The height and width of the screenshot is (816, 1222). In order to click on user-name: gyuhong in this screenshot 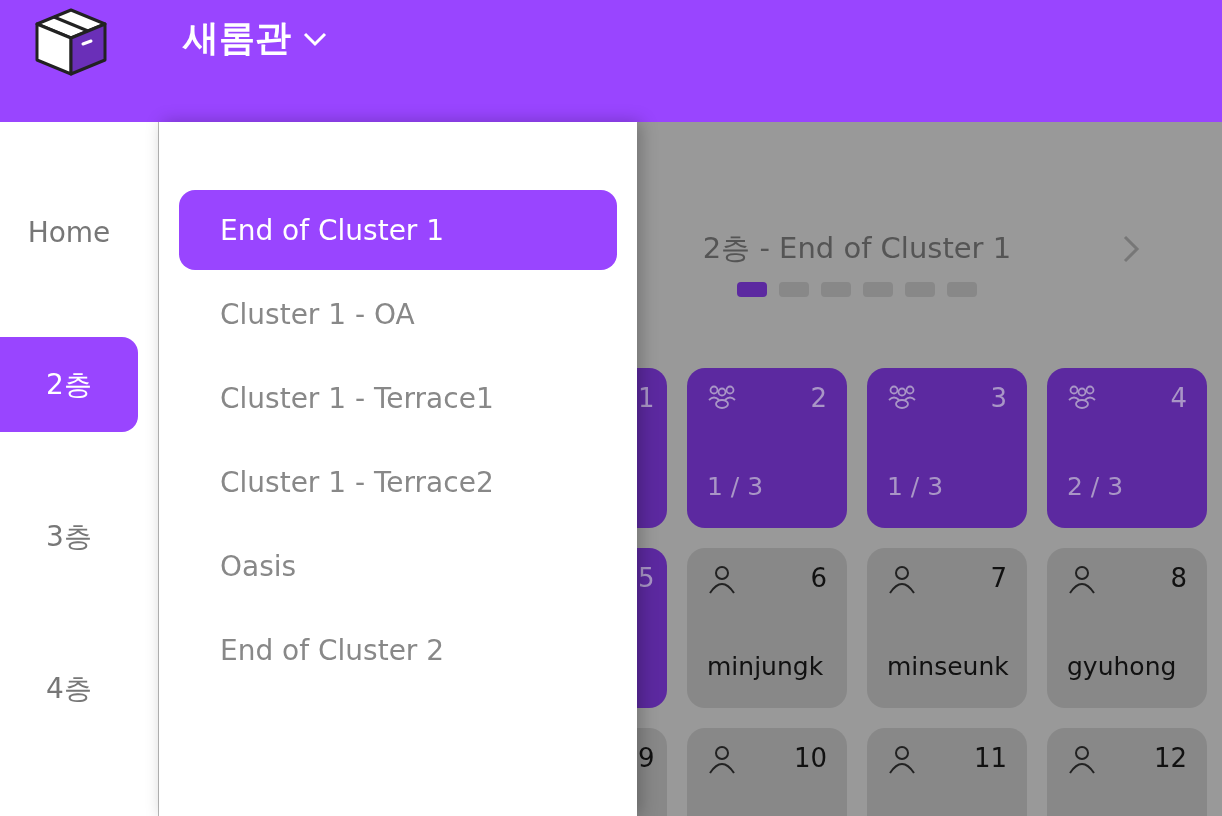, I will do `click(1122, 667)`.